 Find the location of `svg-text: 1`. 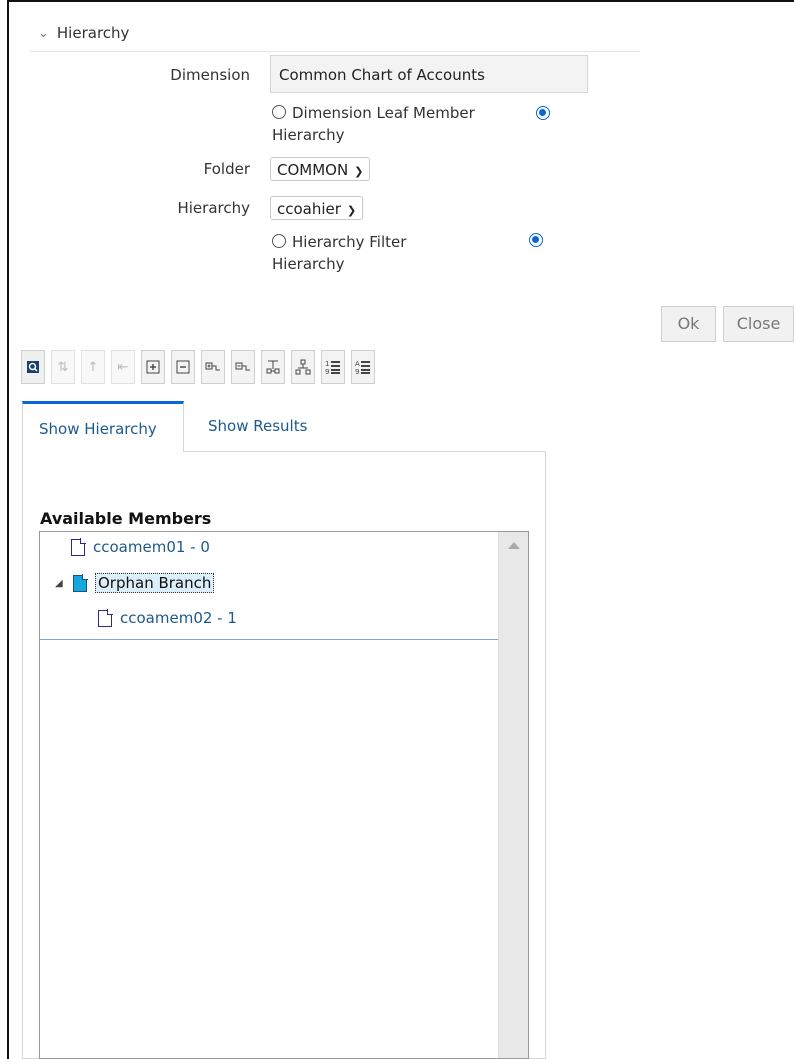

svg-text: 1 is located at coordinates (327, 364).